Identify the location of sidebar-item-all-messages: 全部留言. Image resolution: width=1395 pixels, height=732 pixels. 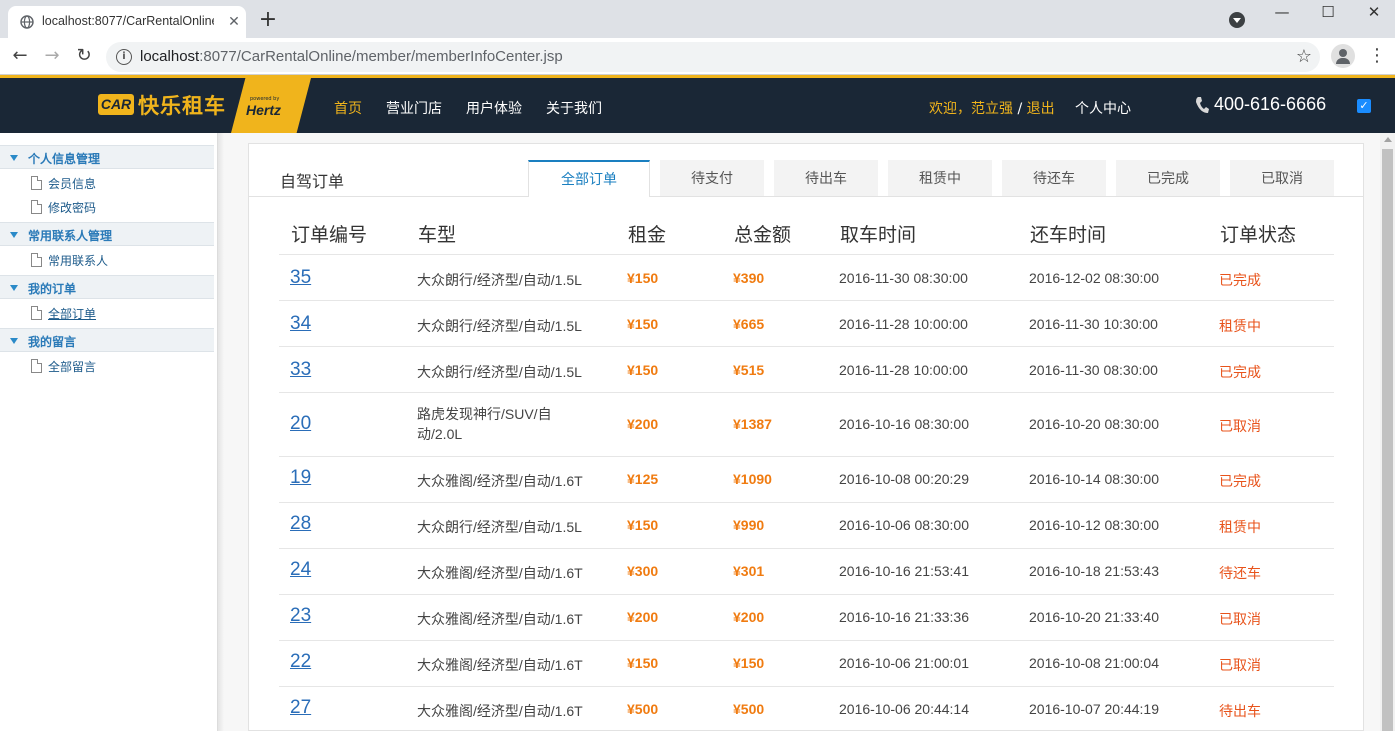
(107, 366).